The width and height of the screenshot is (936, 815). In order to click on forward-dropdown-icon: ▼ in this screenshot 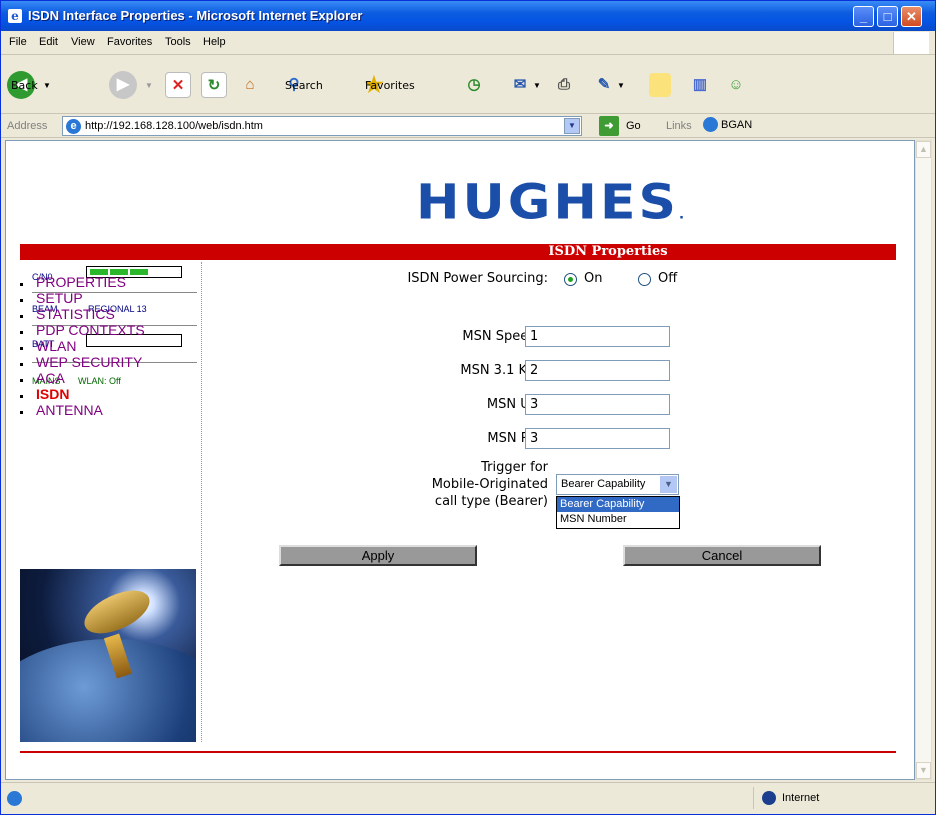, I will do `click(149, 85)`.